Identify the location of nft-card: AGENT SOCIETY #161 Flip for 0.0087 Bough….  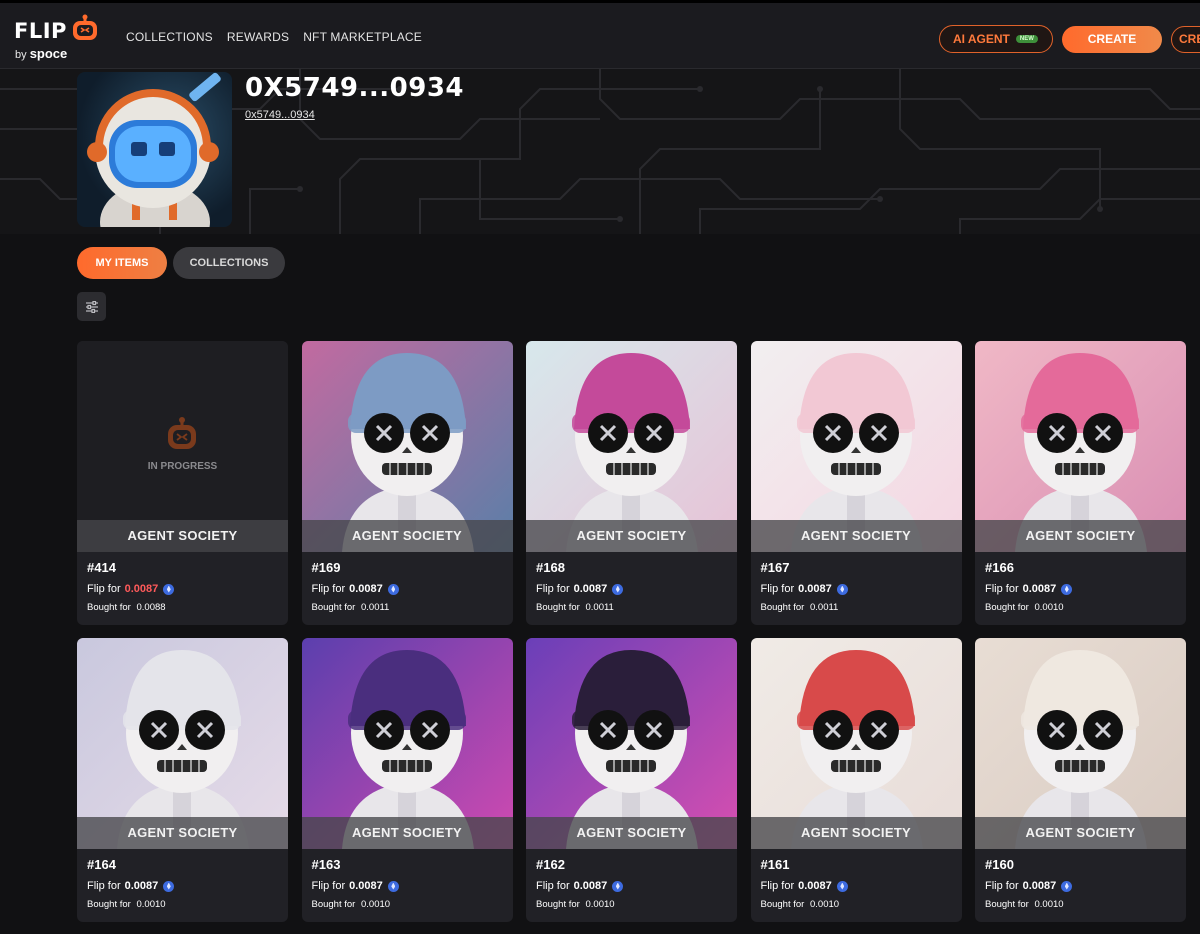
(856, 780).